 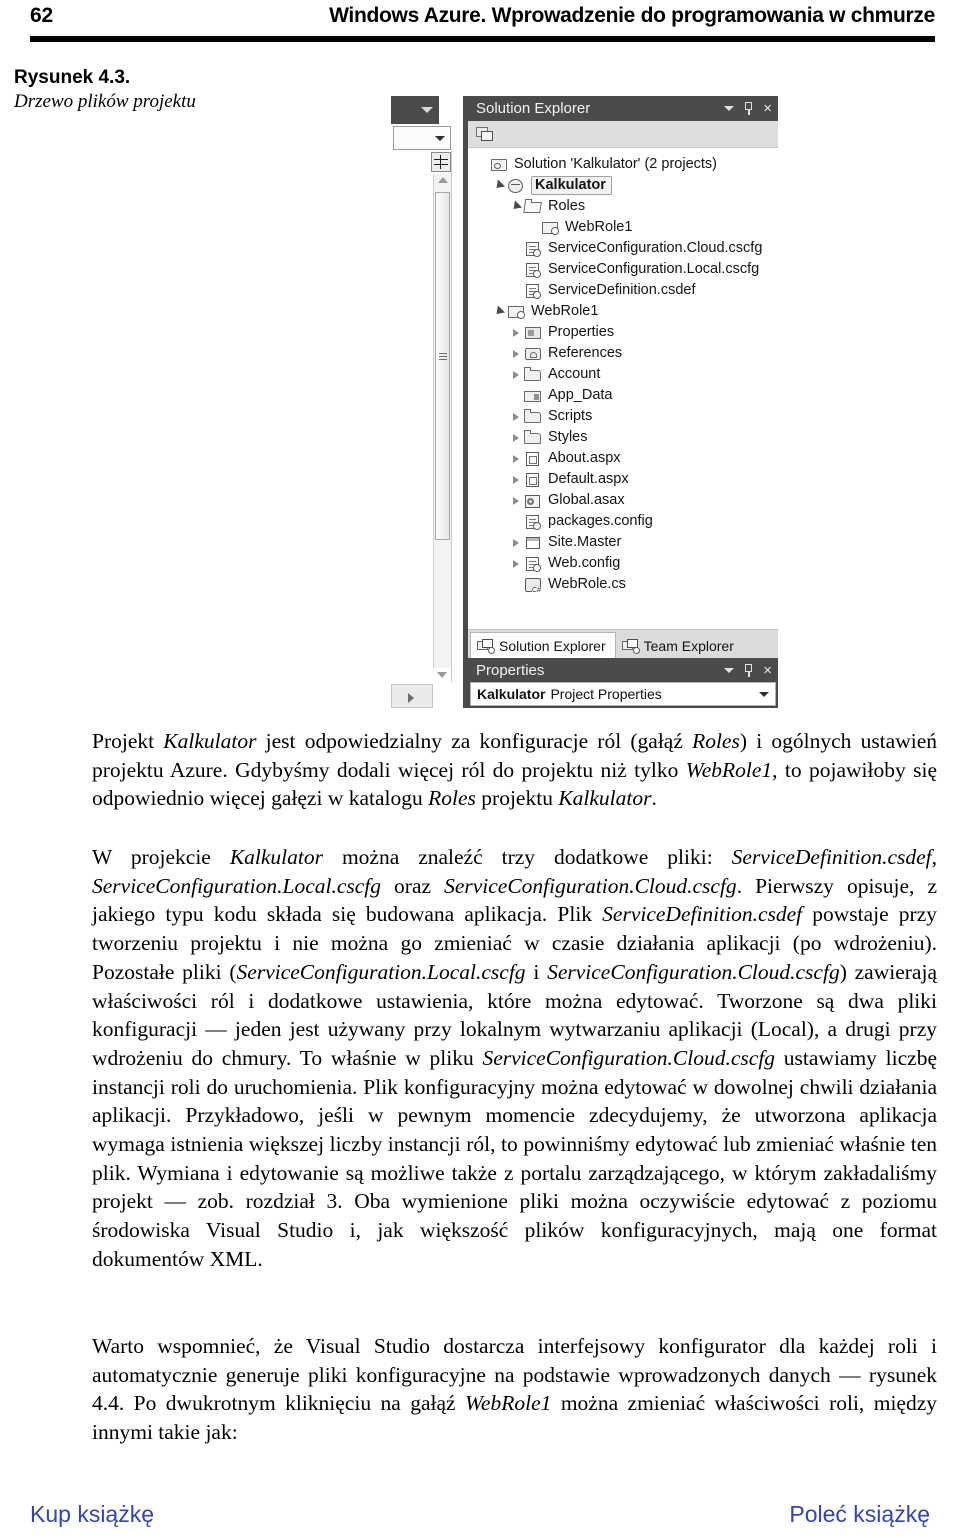 What do you see at coordinates (550, 228) in the screenshot?
I see `webrole-icon` at bounding box center [550, 228].